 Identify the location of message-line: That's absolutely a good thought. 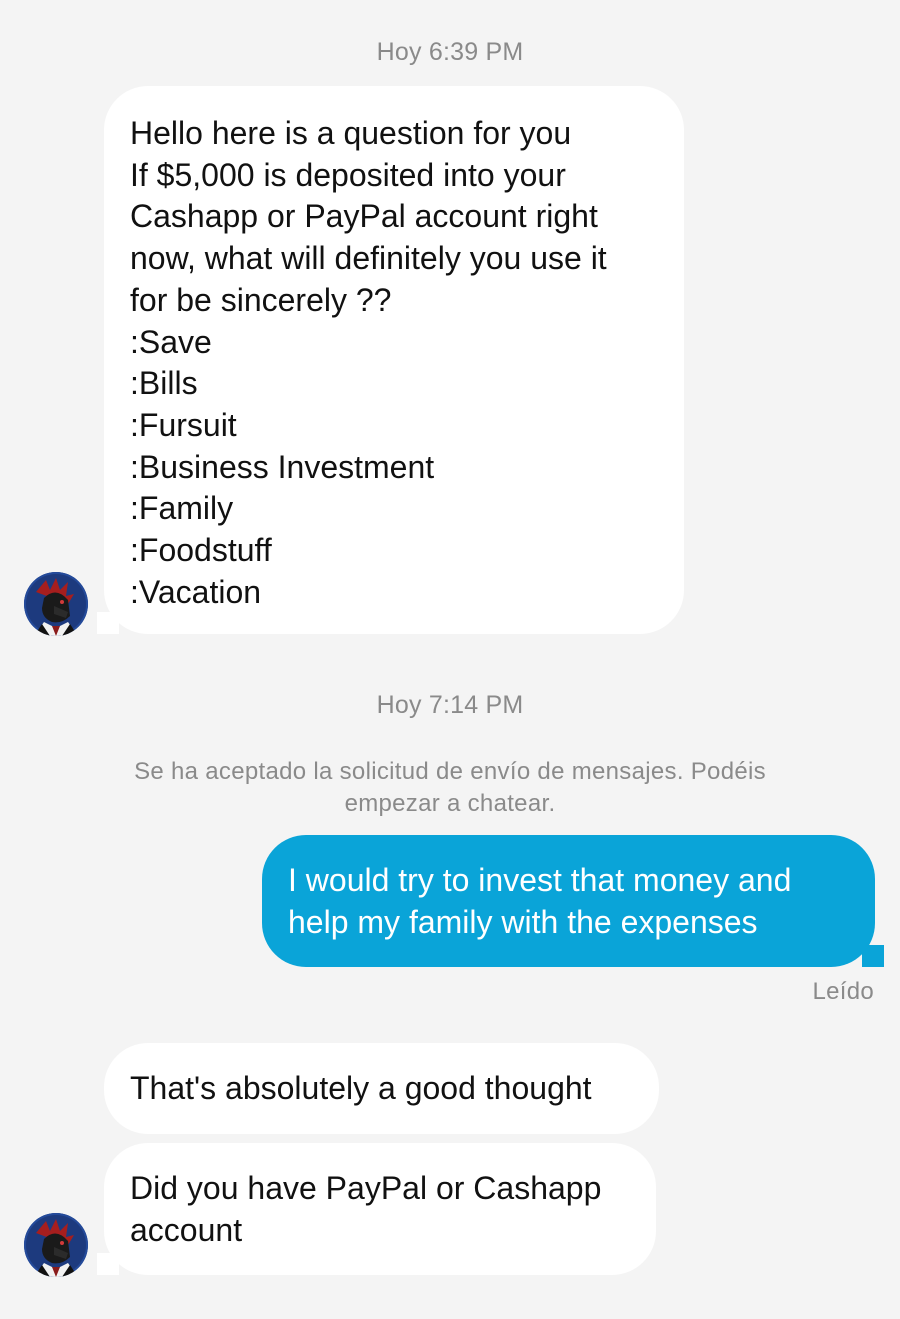
(361, 1088).